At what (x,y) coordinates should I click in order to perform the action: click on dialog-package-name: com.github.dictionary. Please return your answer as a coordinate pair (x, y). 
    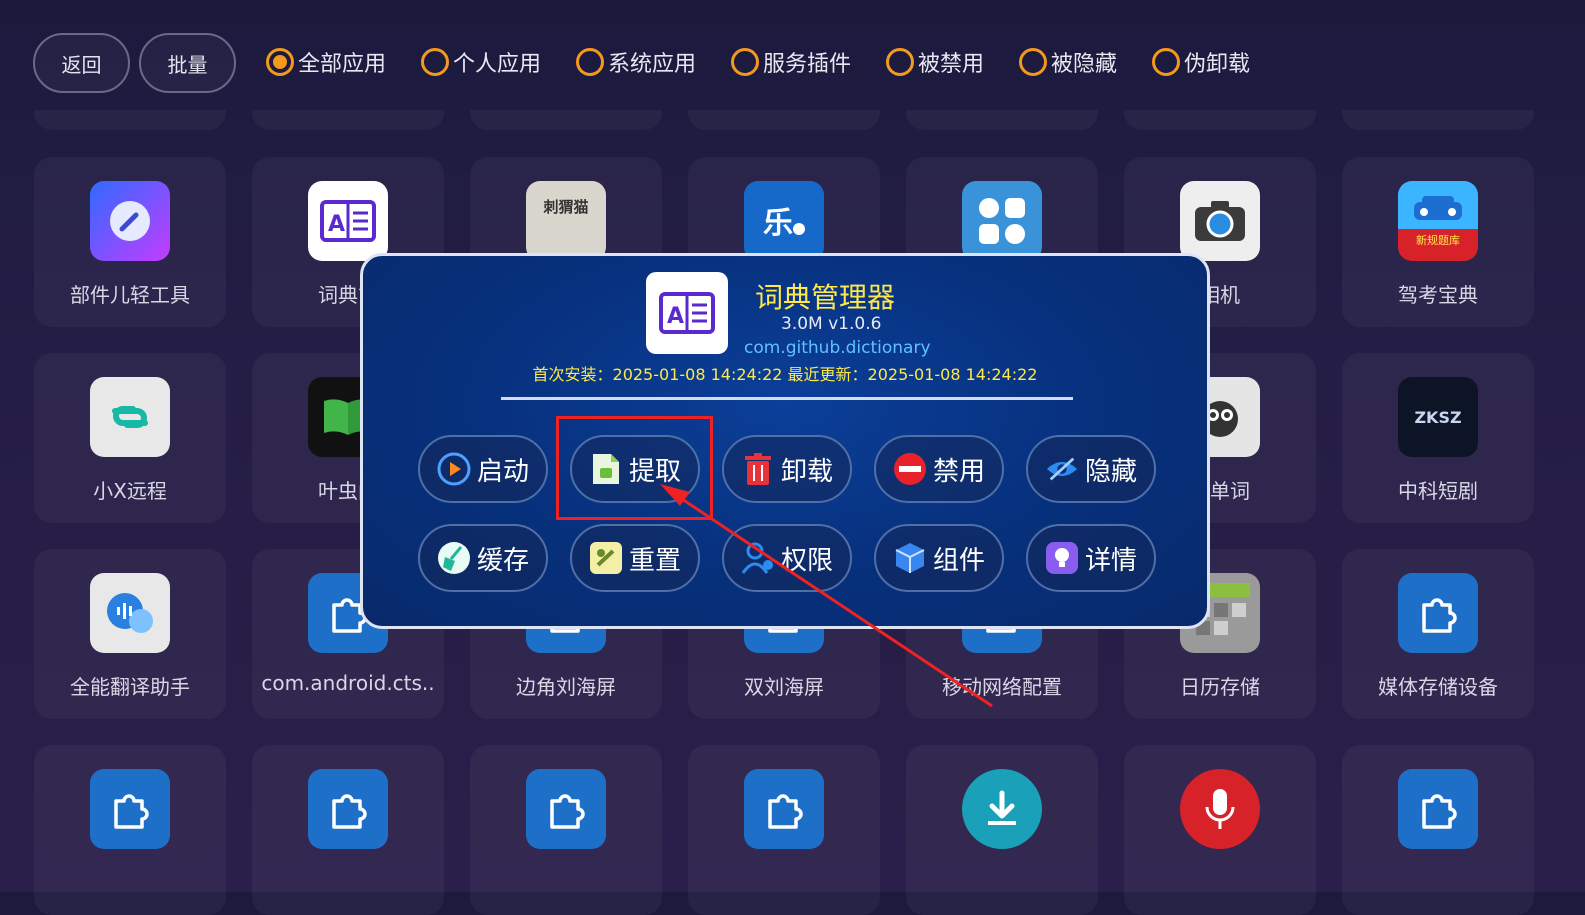
    Looking at the image, I should click on (837, 348).